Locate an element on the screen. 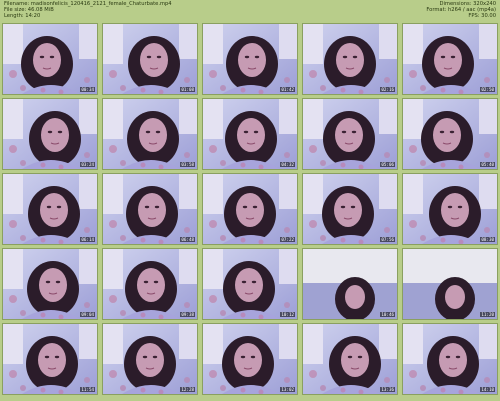 This screenshot has width=500, height=401. video-thumbnail: 07:56 is located at coordinates (350, 209).